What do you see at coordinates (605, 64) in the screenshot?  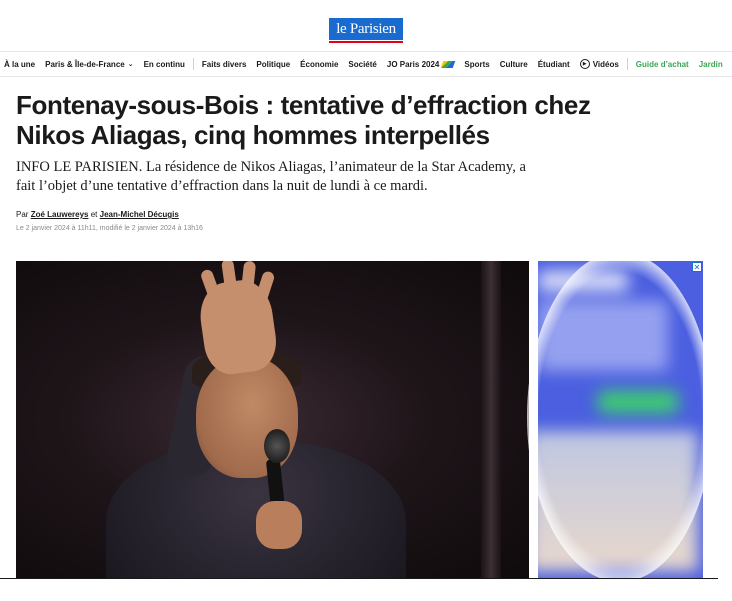 I see `nav-label: Vidéos` at bounding box center [605, 64].